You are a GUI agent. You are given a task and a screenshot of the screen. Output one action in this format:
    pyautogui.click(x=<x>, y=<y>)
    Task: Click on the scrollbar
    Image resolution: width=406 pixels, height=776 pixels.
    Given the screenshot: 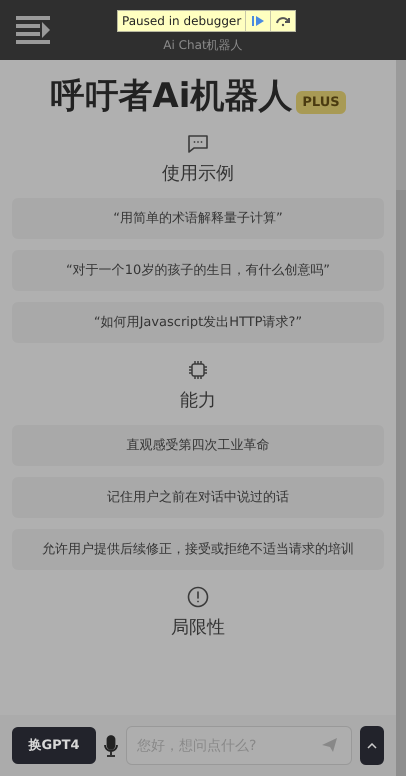 What is the action you would take?
    pyautogui.click(x=401, y=418)
    